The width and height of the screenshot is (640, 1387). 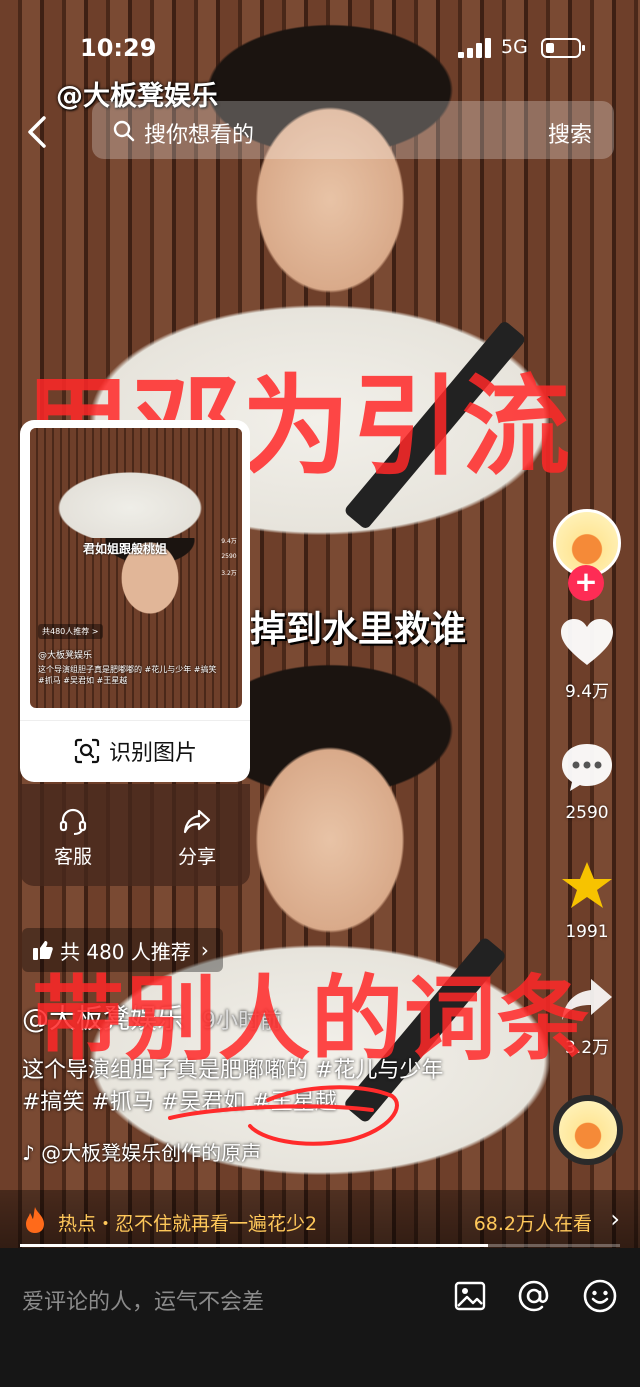 I want to click on popup-thumbnail-caption: 君如姐跟般桃姐, so click(x=124, y=549).